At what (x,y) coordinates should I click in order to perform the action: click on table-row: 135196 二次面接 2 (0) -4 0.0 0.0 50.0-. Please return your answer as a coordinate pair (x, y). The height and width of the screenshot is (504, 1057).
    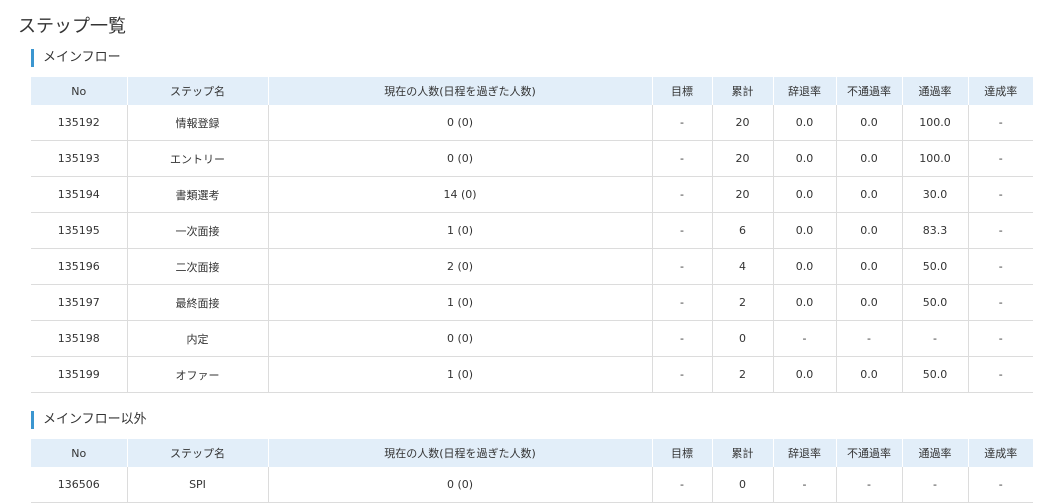
    Looking at the image, I should click on (532, 266).